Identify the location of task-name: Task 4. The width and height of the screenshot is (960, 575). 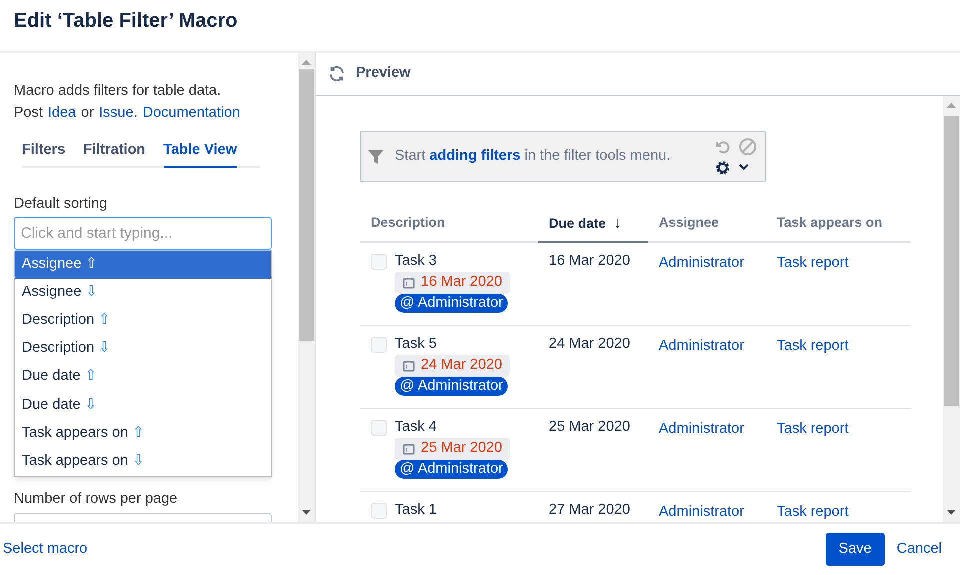
(416, 427).